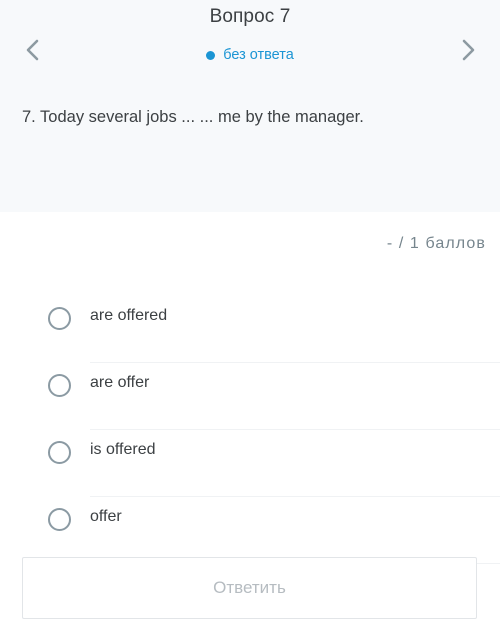  What do you see at coordinates (295, 396) in the screenshot?
I see `answer-option-body: are offer` at bounding box center [295, 396].